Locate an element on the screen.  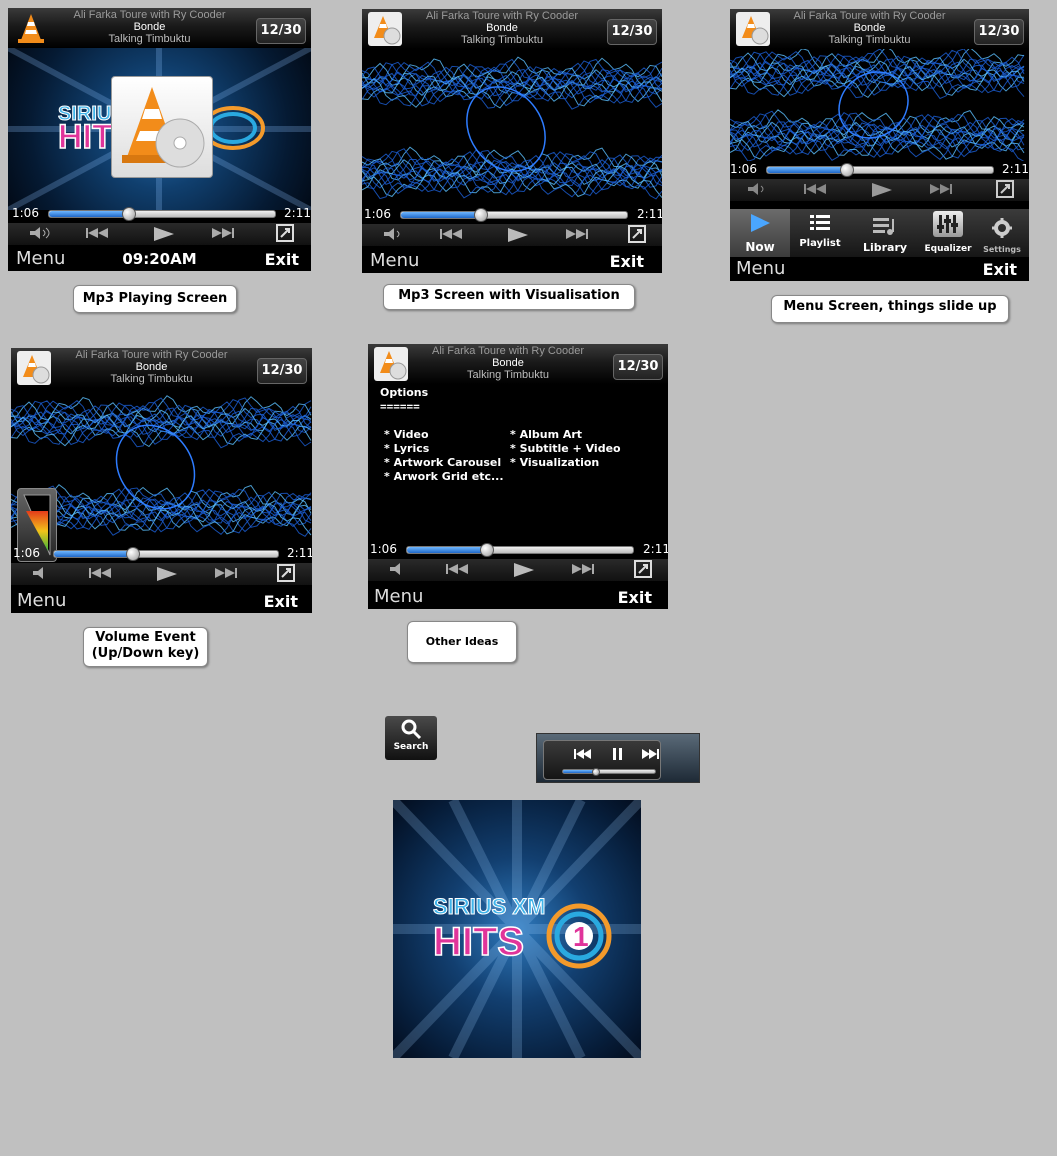
menu-item-settings: Settings is located at coordinates (1002, 233).